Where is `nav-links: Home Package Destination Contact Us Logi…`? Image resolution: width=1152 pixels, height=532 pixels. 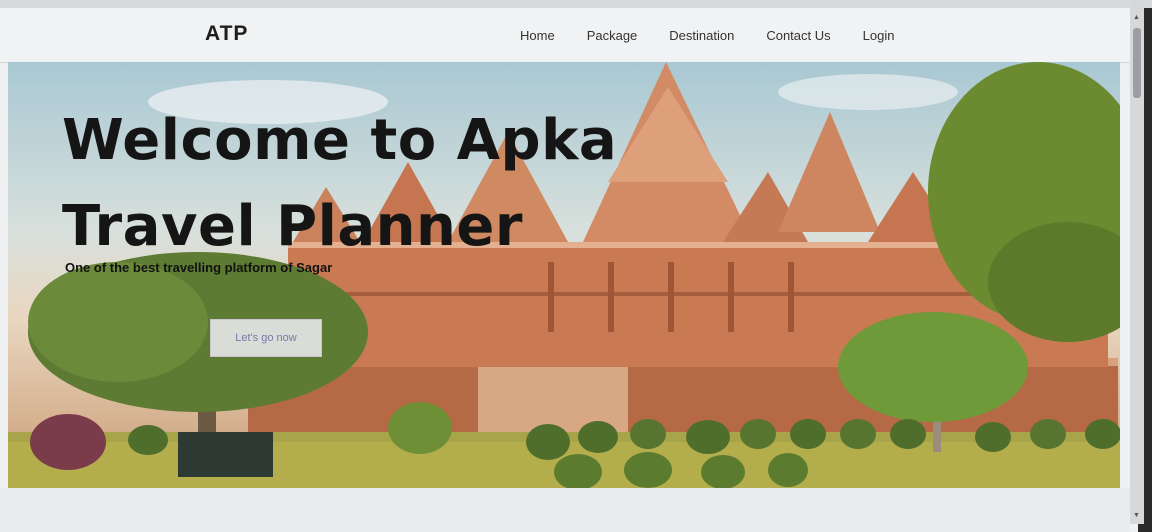
nav-links: Home Package Destination Contact Us Logi… is located at coordinates (707, 35).